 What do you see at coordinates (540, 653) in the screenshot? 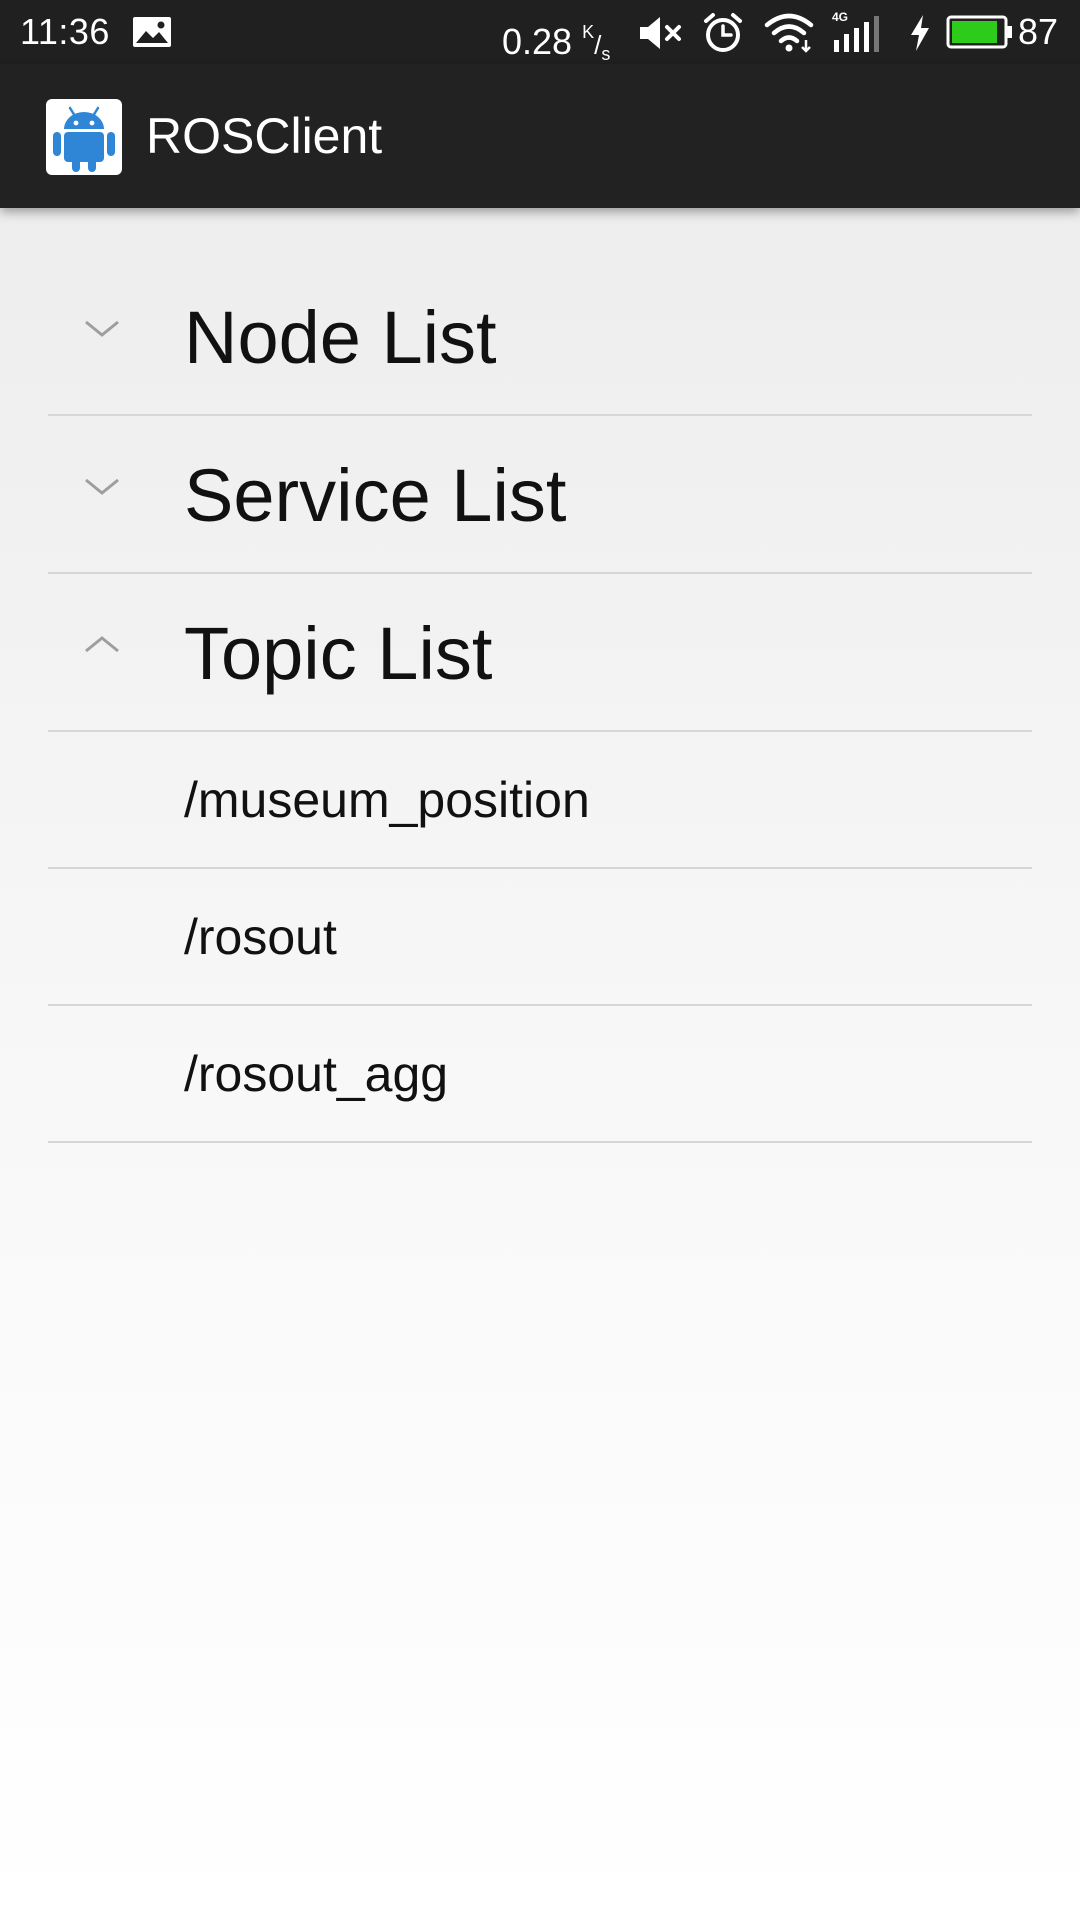
I see `group-topic-list: Topic List` at bounding box center [540, 653].